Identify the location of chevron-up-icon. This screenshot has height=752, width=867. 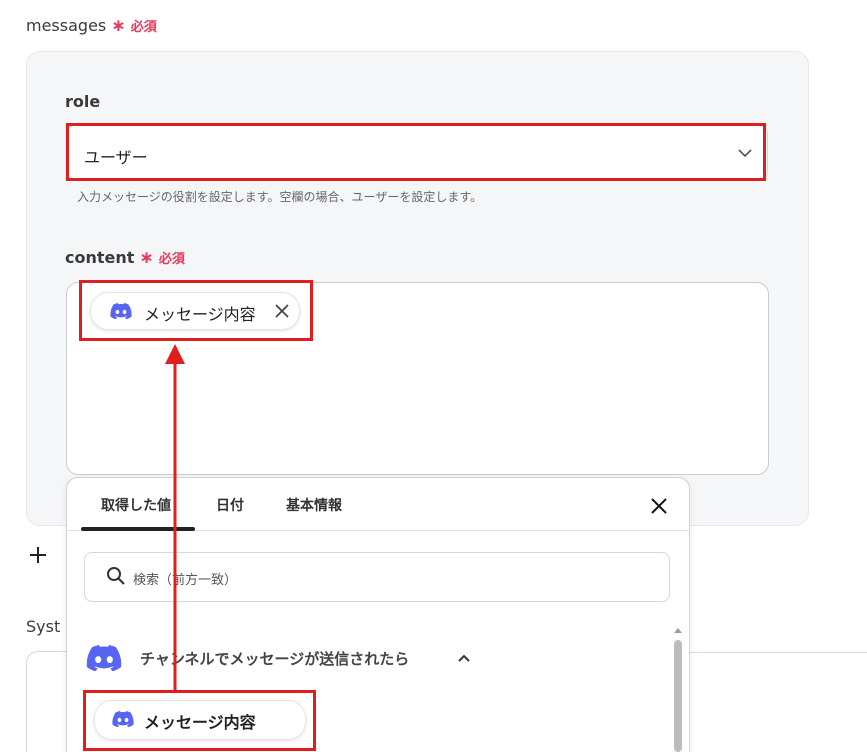
(464, 658).